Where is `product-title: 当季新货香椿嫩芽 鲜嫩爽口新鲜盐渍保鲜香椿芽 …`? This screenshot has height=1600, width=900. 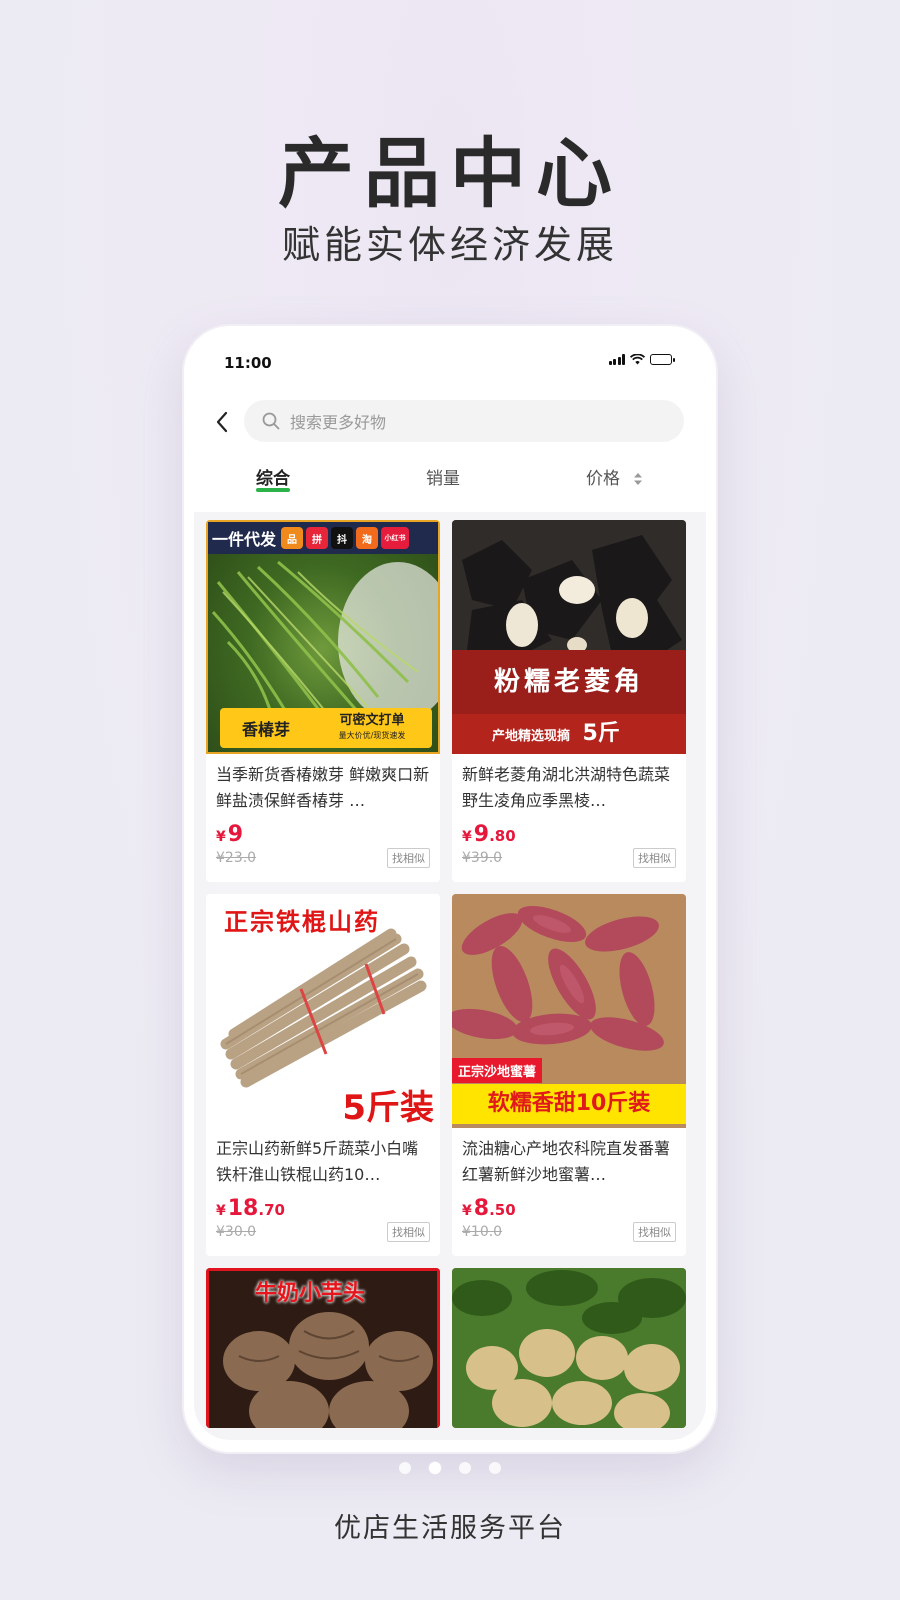
product-title: 当季新货香椿嫩芽 鲜嫩爽口新鲜盐渍保鲜香椿芽 … is located at coordinates (323, 787).